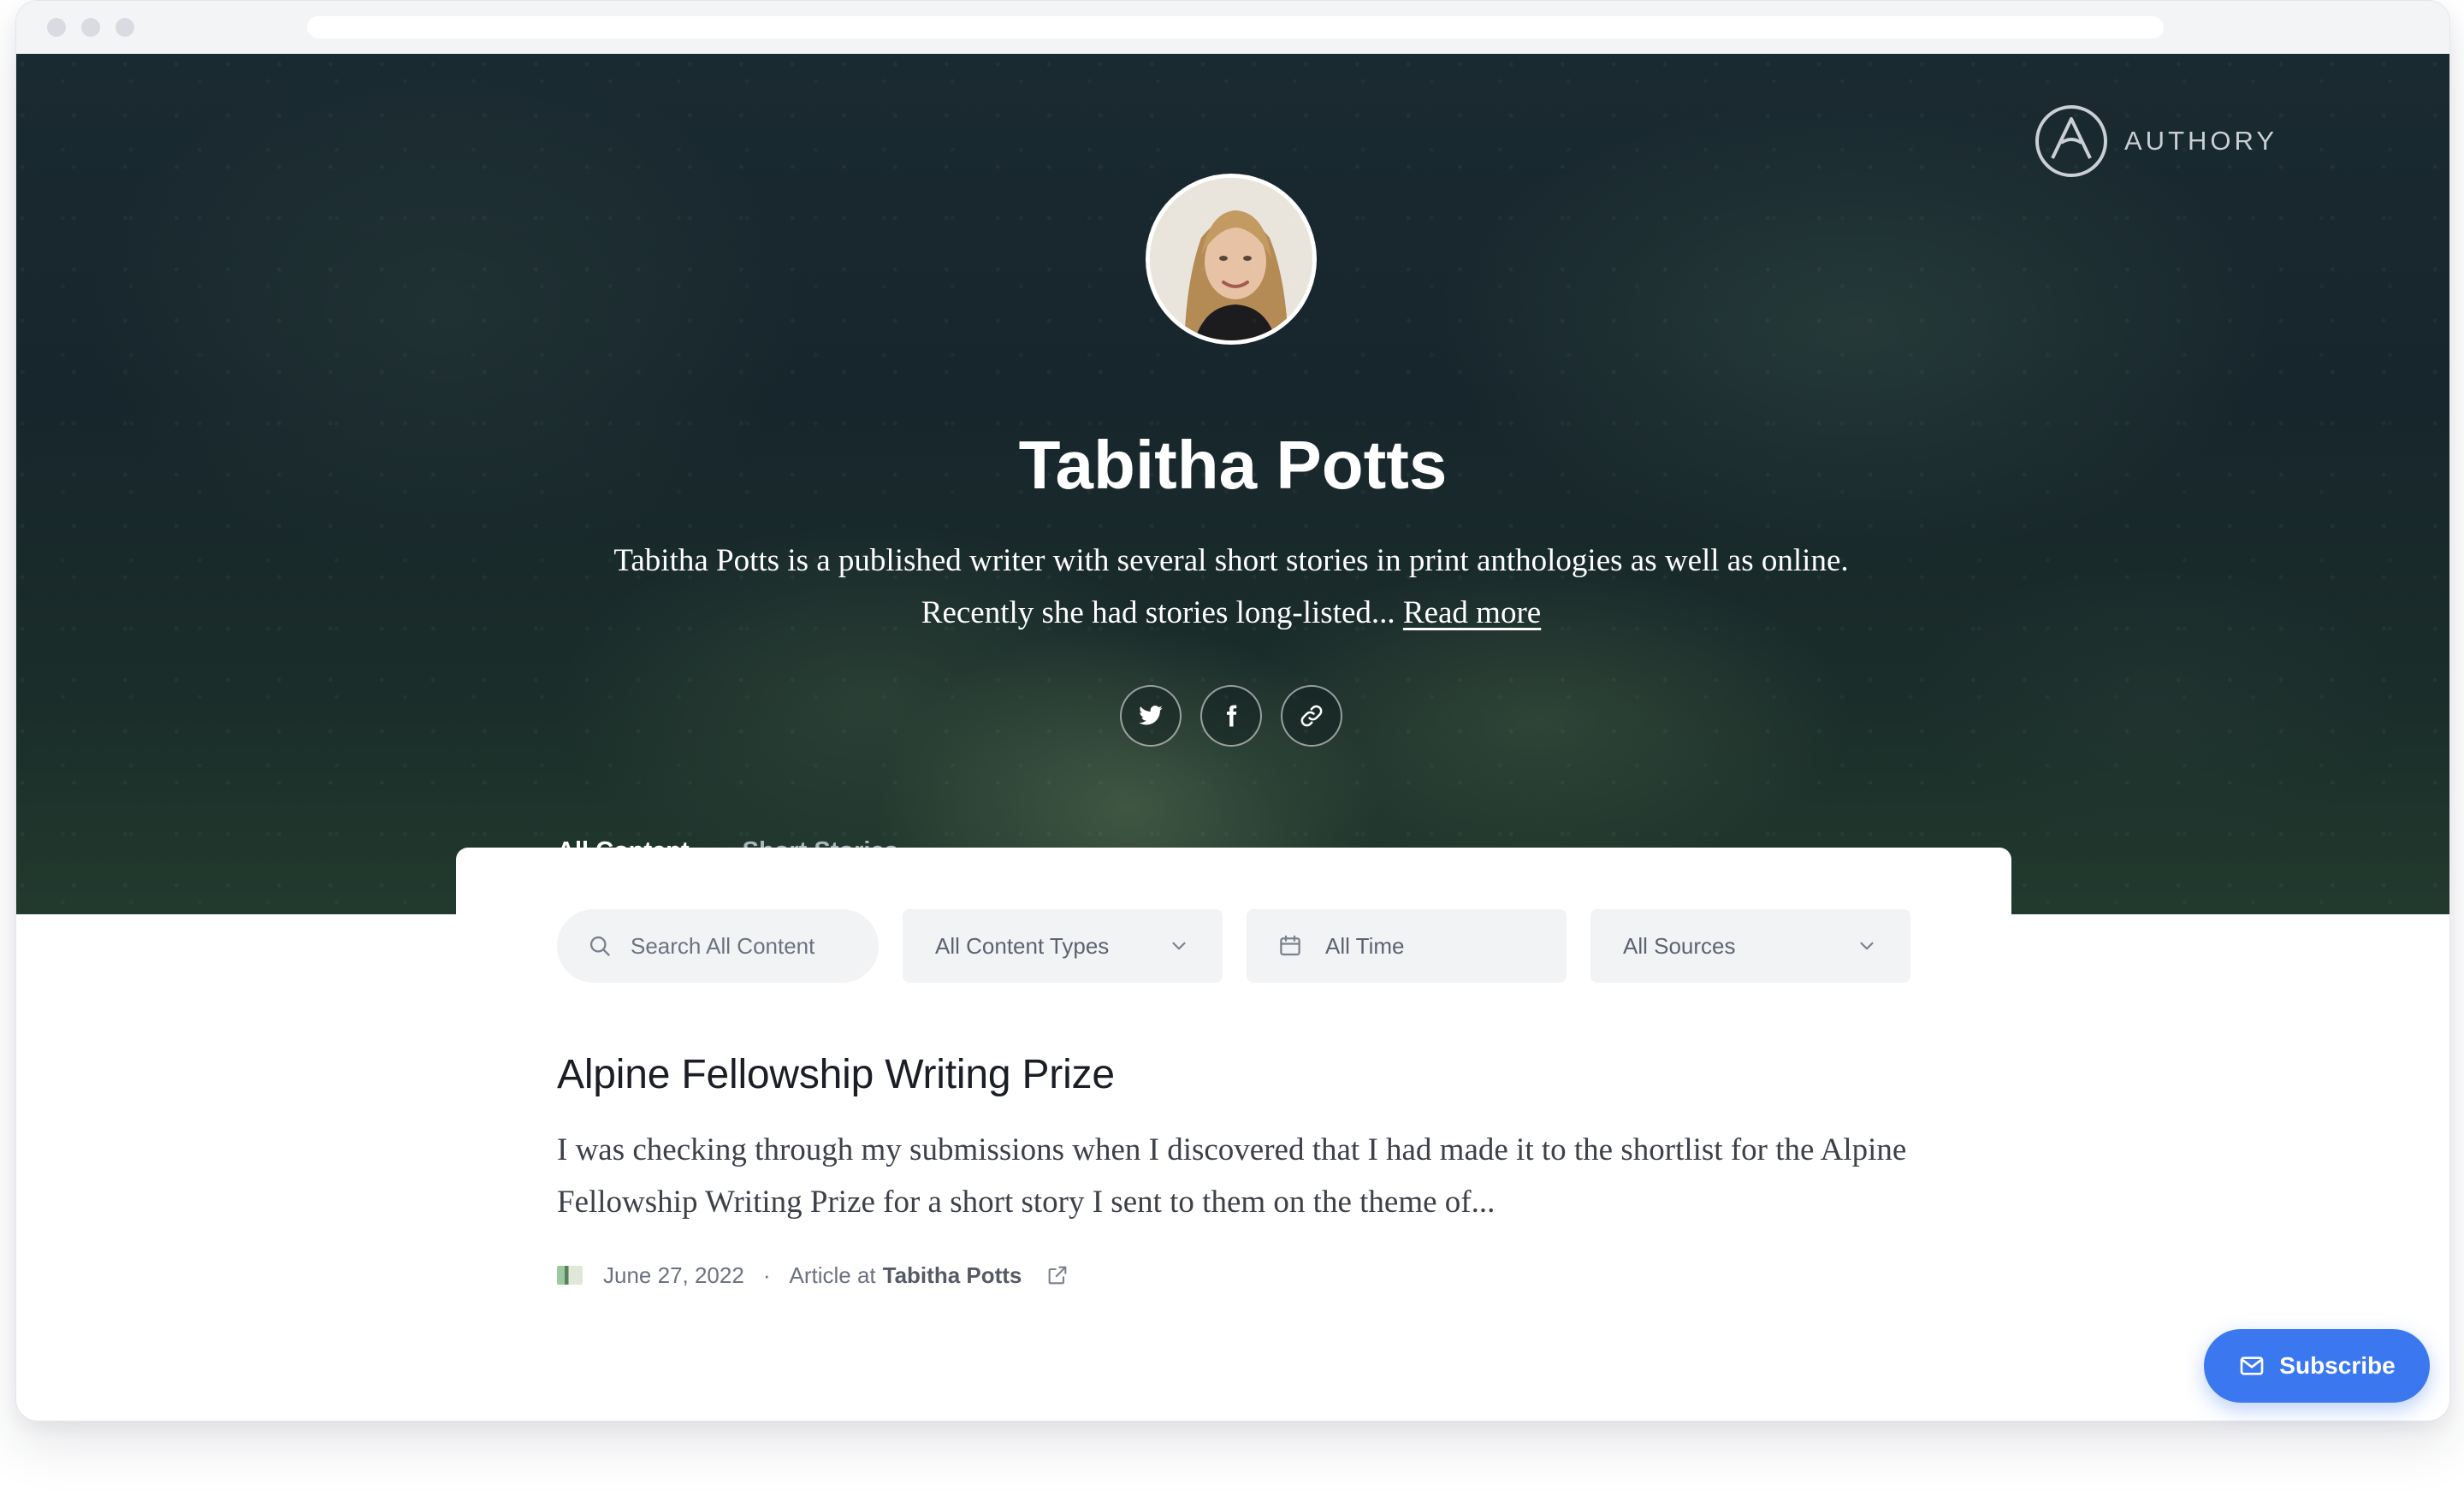 The image size is (2464, 1507). I want to click on avatar-portrait, so click(1231, 259).